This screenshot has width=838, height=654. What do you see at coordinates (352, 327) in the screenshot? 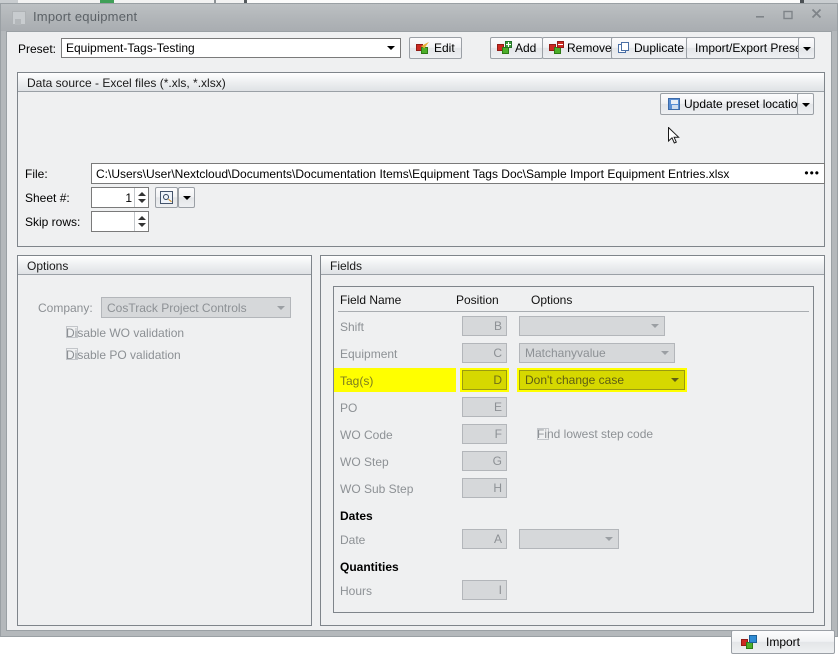
I see `field-name: Shift` at bounding box center [352, 327].